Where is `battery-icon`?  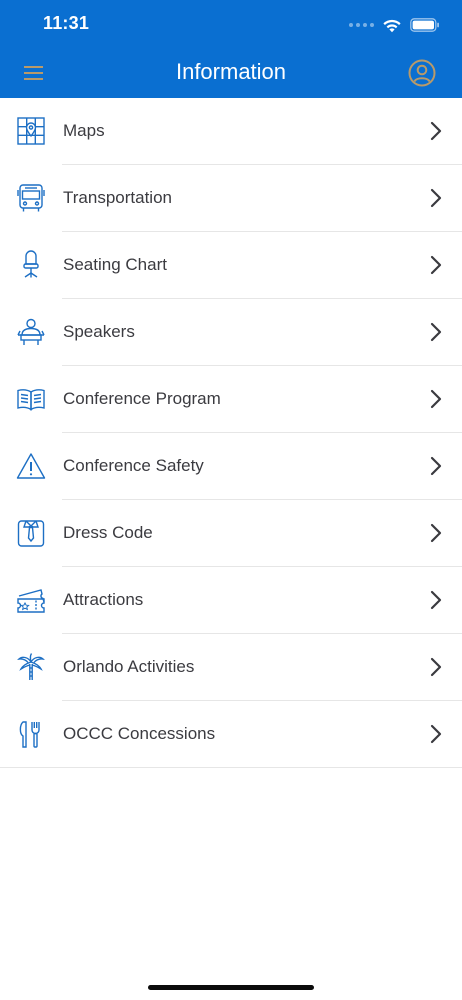 battery-icon is located at coordinates (424, 25).